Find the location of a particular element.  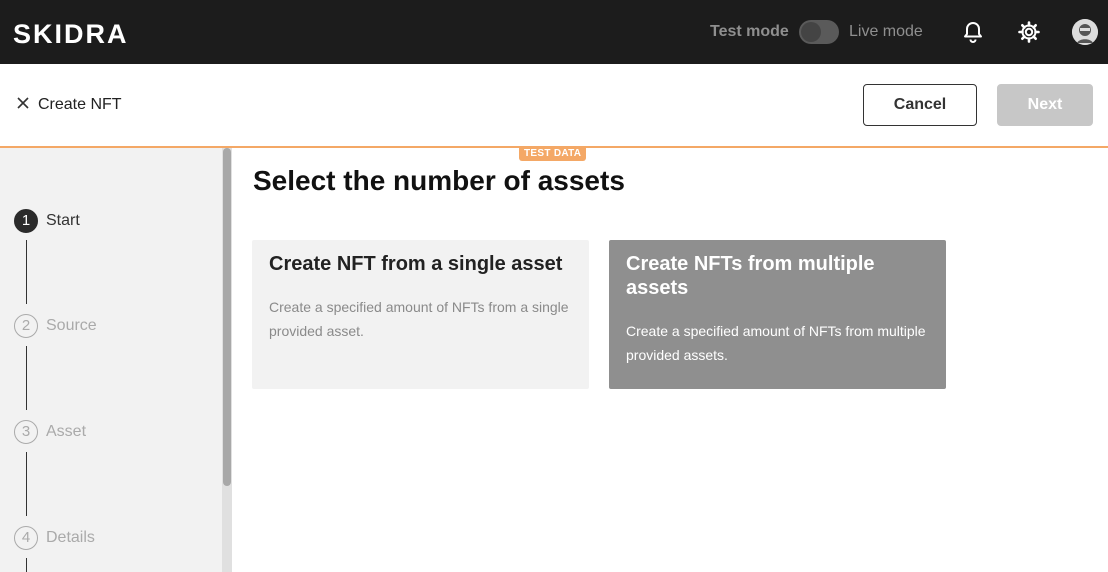

logo-text: SKIDRA is located at coordinates (71, 33).